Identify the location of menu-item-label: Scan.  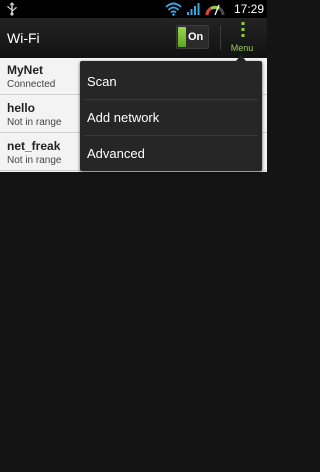
(102, 81).